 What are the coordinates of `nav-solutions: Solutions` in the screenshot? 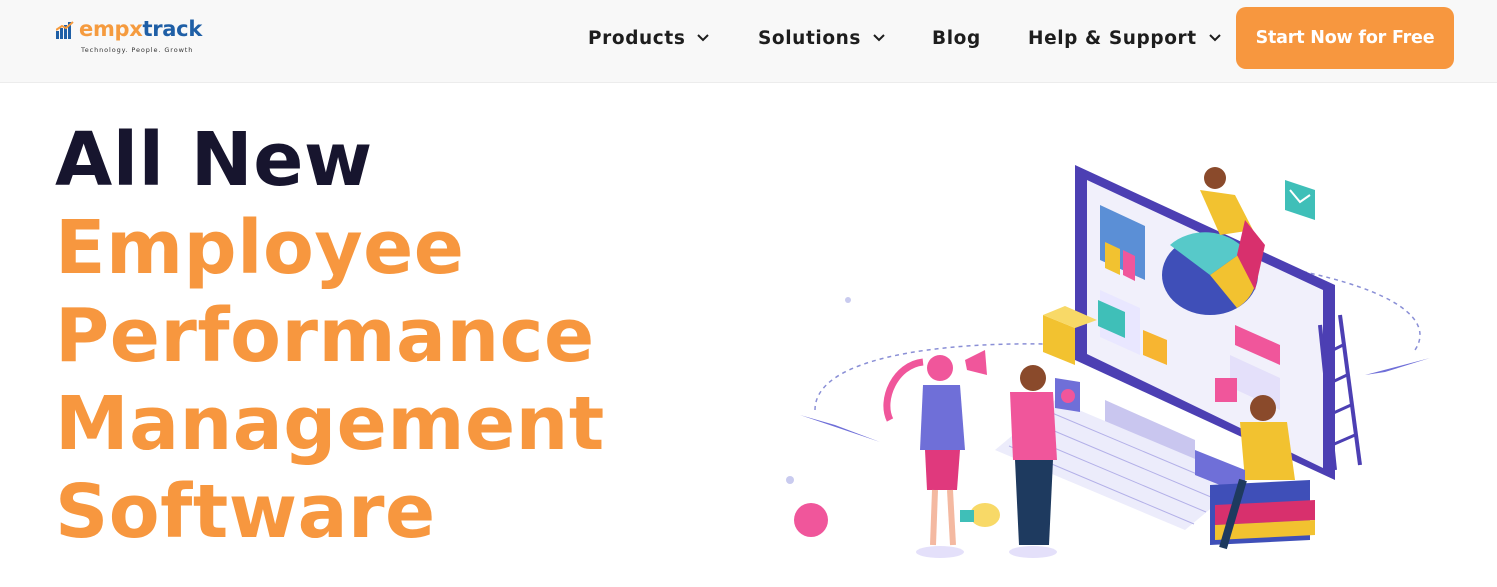 It's located at (821, 38).